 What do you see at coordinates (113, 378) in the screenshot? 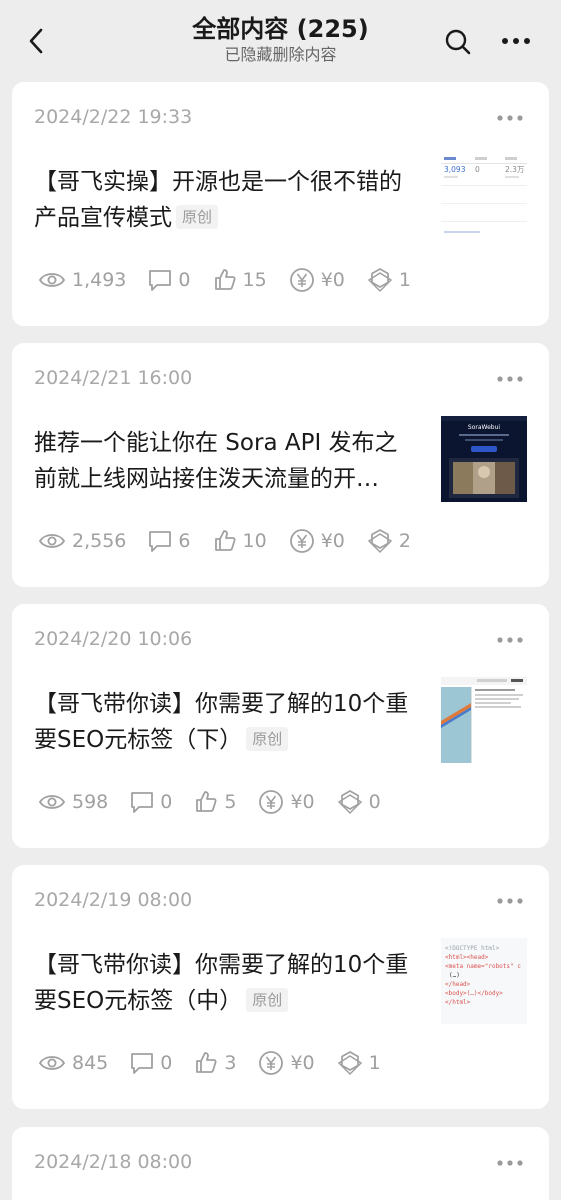
I see `article-date: 2024/2/21 16:00` at bounding box center [113, 378].